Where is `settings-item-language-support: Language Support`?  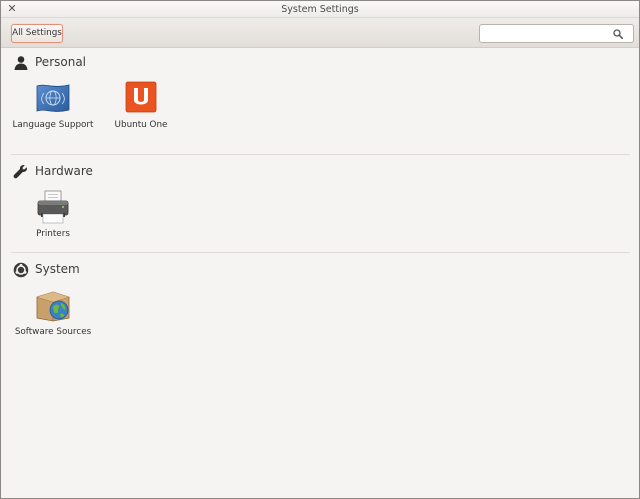
settings-item-language-support: Language Support is located at coordinates (53, 106).